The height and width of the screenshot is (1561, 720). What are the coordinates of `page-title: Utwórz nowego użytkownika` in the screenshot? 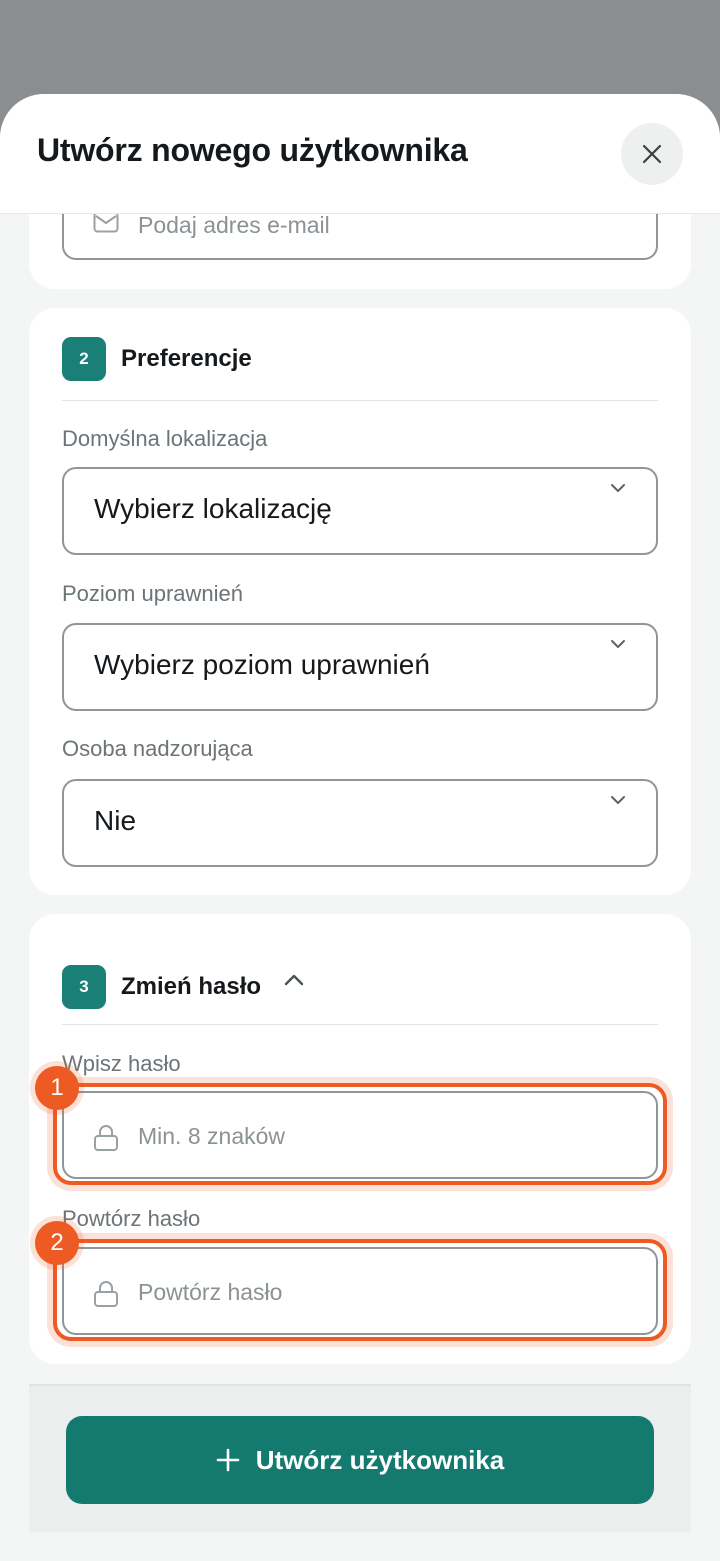 It's located at (252, 150).